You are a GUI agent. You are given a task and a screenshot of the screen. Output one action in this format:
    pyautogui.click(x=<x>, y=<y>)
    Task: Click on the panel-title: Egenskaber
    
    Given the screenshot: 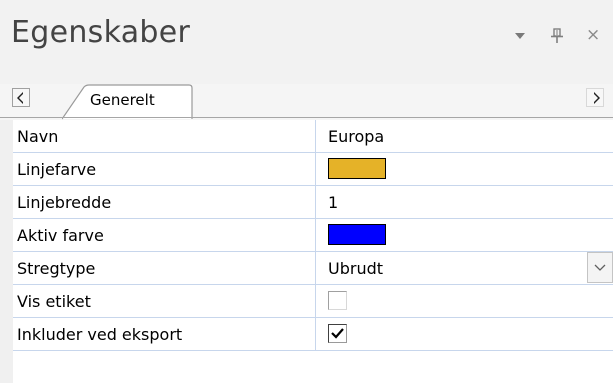 What is the action you would take?
    pyautogui.click(x=101, y=32)
    